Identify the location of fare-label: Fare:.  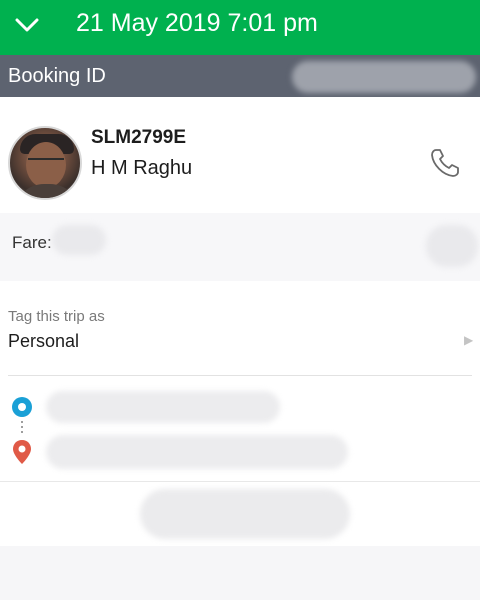
(32, 242).